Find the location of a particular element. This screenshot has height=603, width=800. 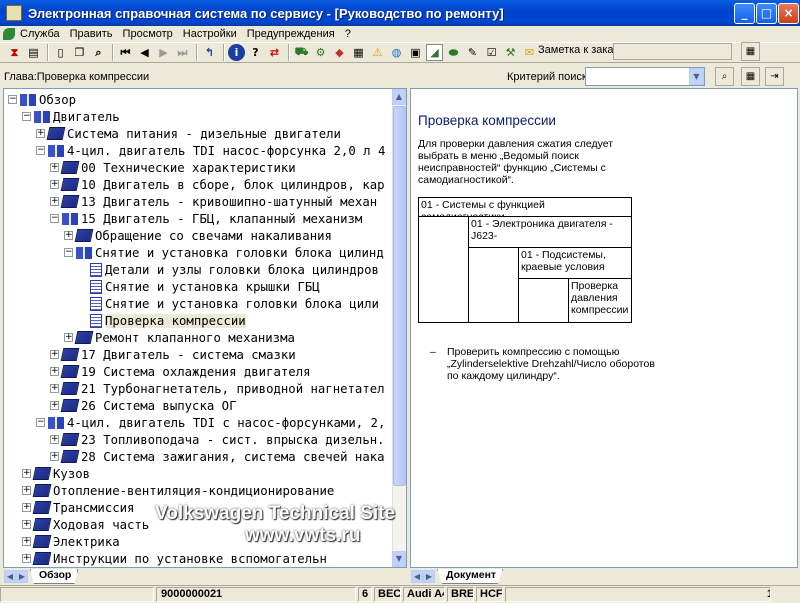

menu-service: Служба is located at coordinates (40, 34).